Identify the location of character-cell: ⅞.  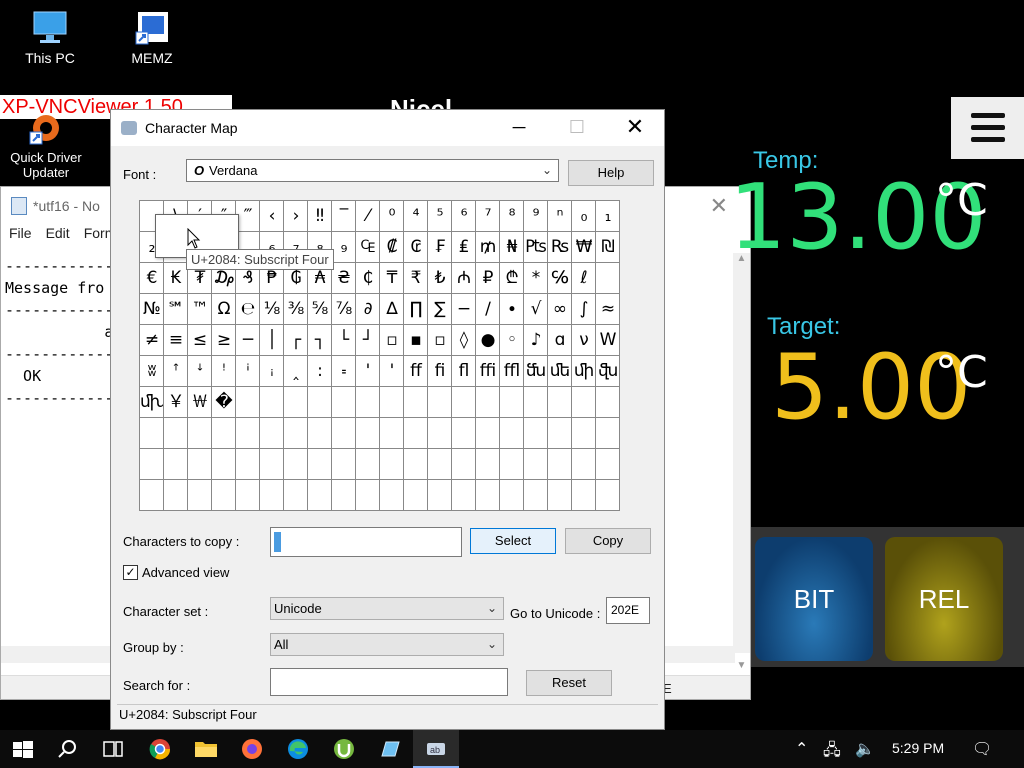
(344, 309).